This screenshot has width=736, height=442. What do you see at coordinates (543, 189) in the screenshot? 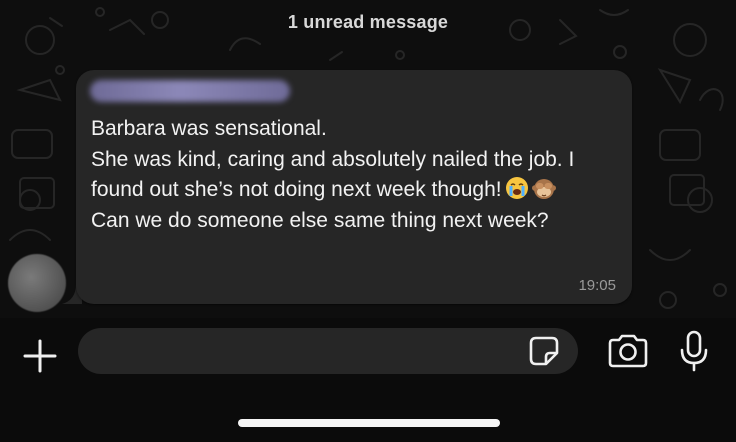
I see `see-no-evil-monkey-icon` at bounding box center [543, 189].